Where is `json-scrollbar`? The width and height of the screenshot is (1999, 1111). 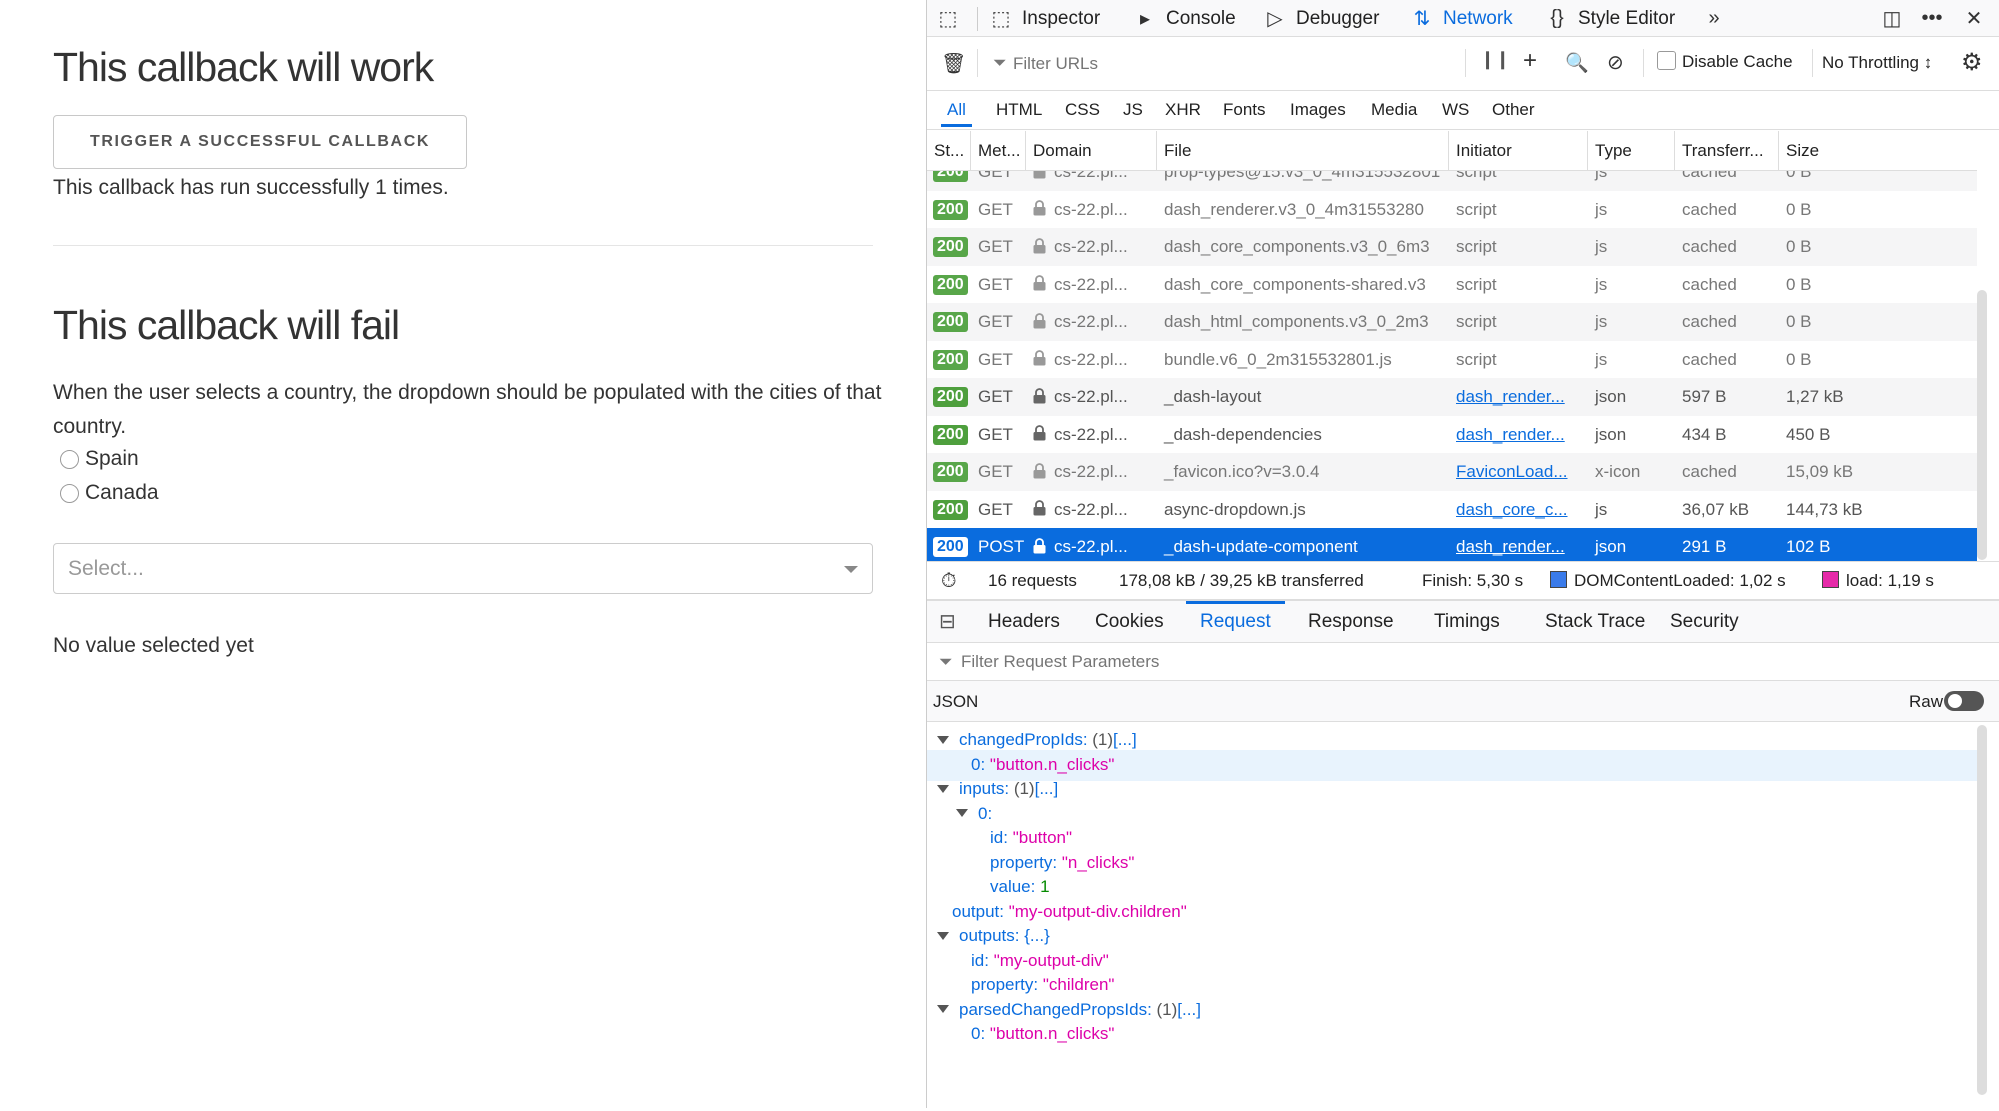 json-scrollbar is located at coordinates (1982, 910).